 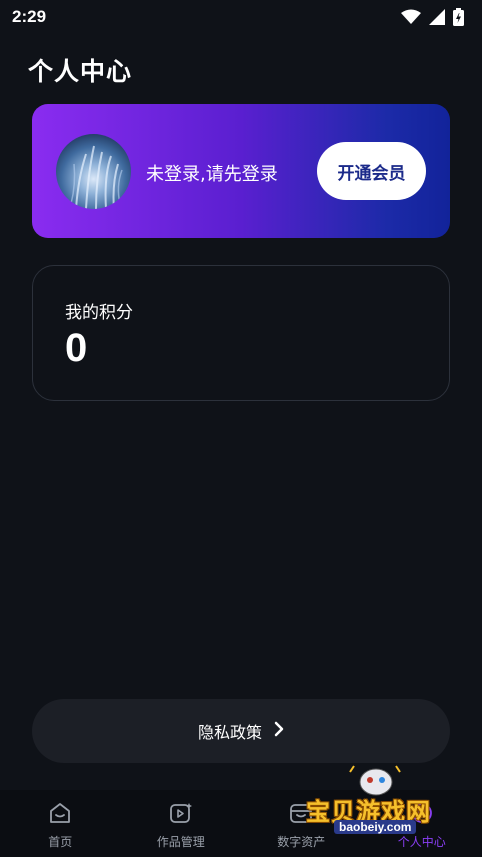 What do you see at coordinates (380, 802) in the screenshot?
I see `watermark-logo: 宝贝游戏网 baobeiy.com` at bounding box center [380, 802].